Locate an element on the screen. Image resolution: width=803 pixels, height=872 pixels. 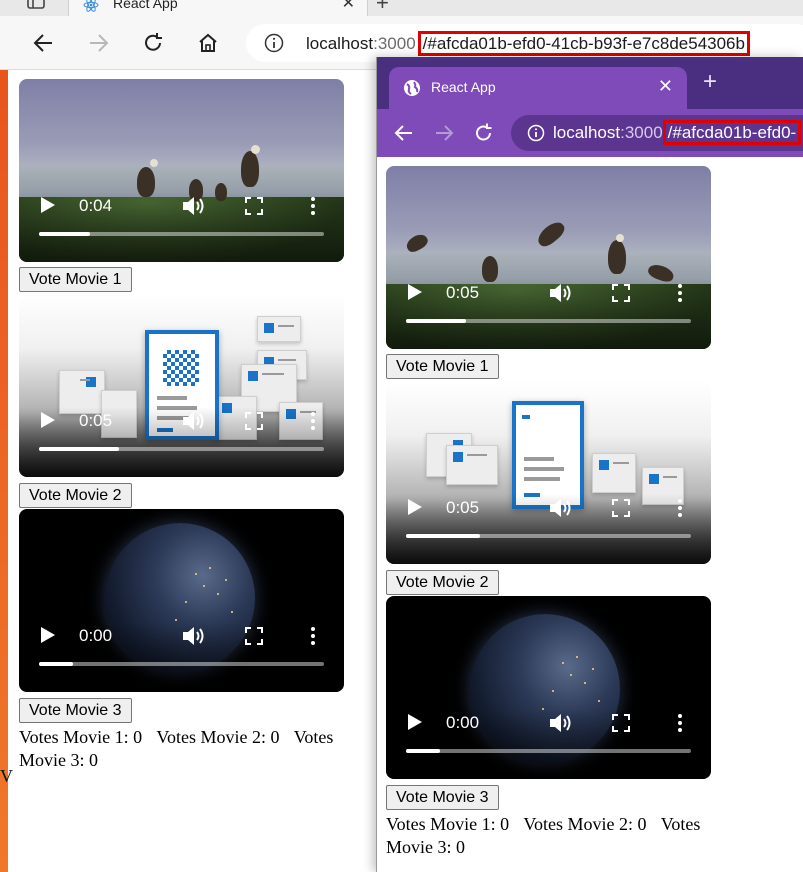
edge-back-button is located at coordinates (43, 43).